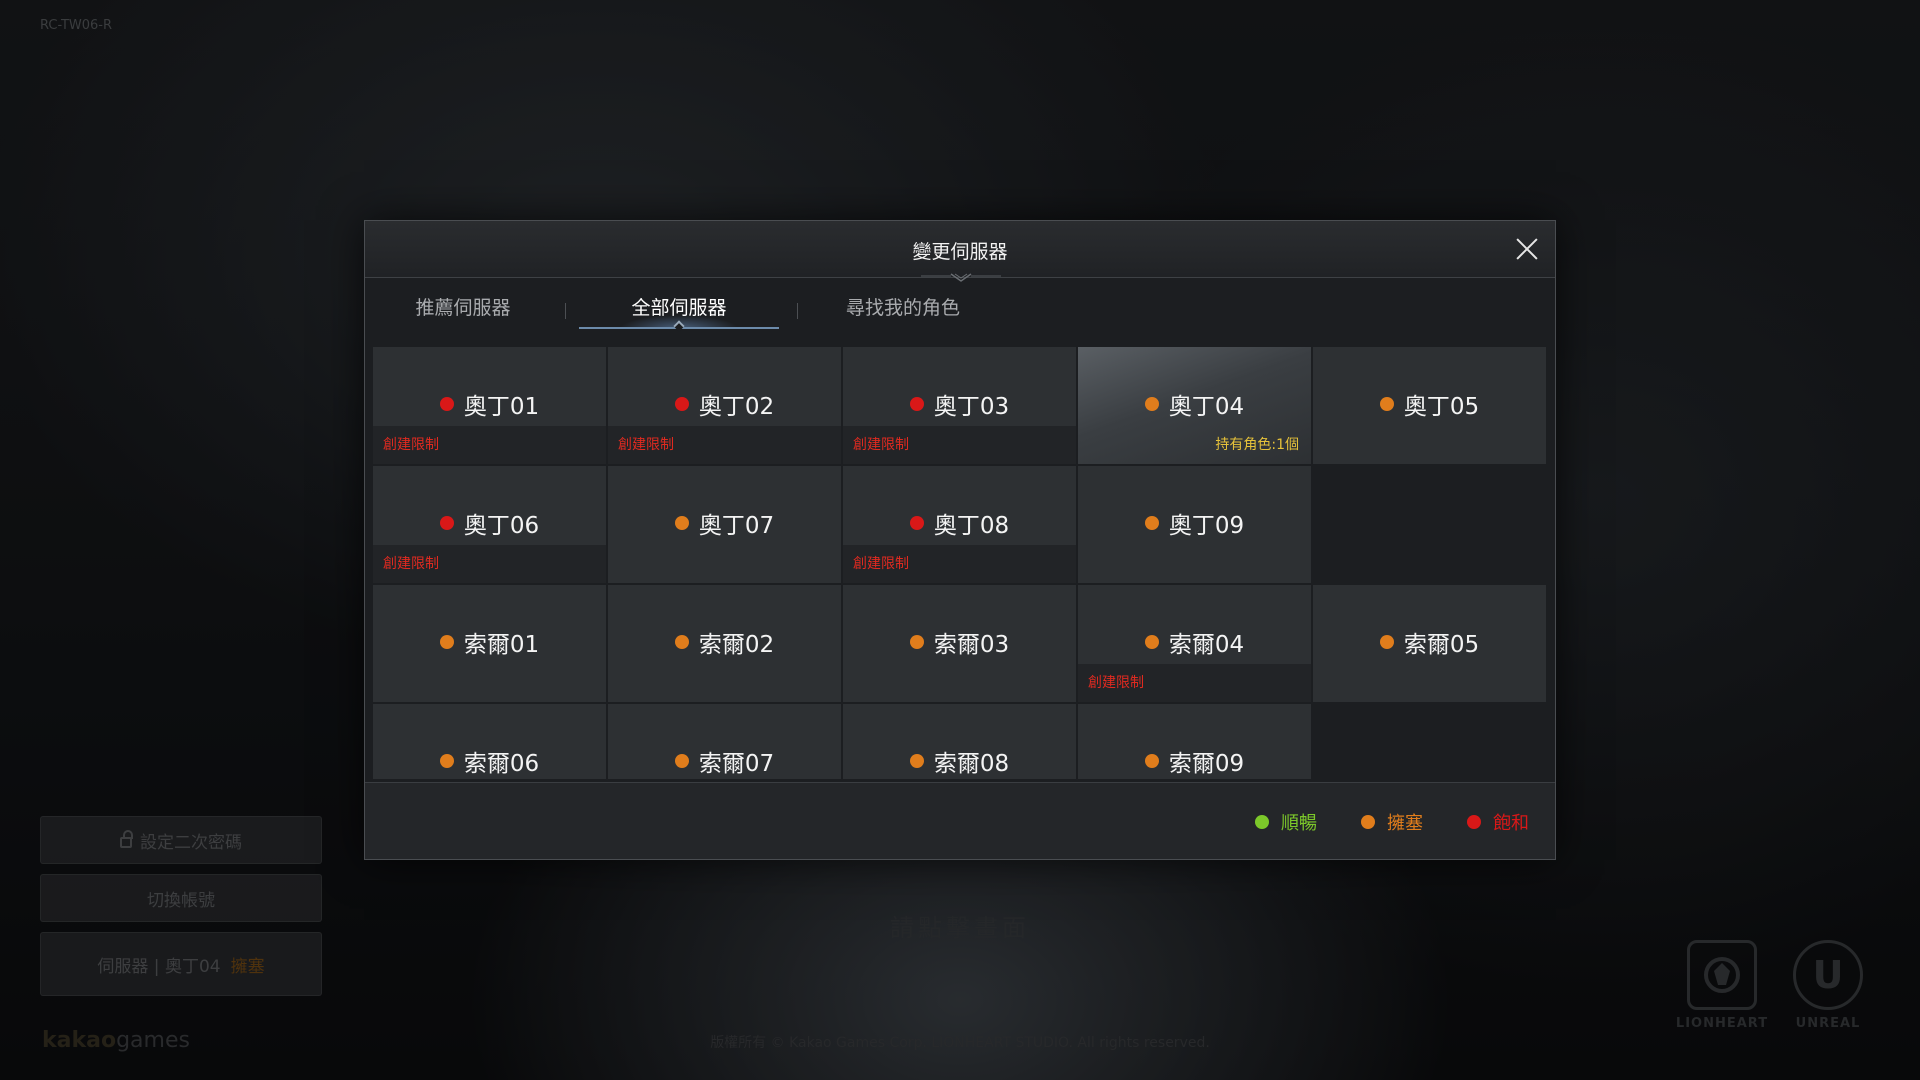 This screenshot has height=1080, width=1920. I want to click on server-card: 索爾09, so click(1194, 741).